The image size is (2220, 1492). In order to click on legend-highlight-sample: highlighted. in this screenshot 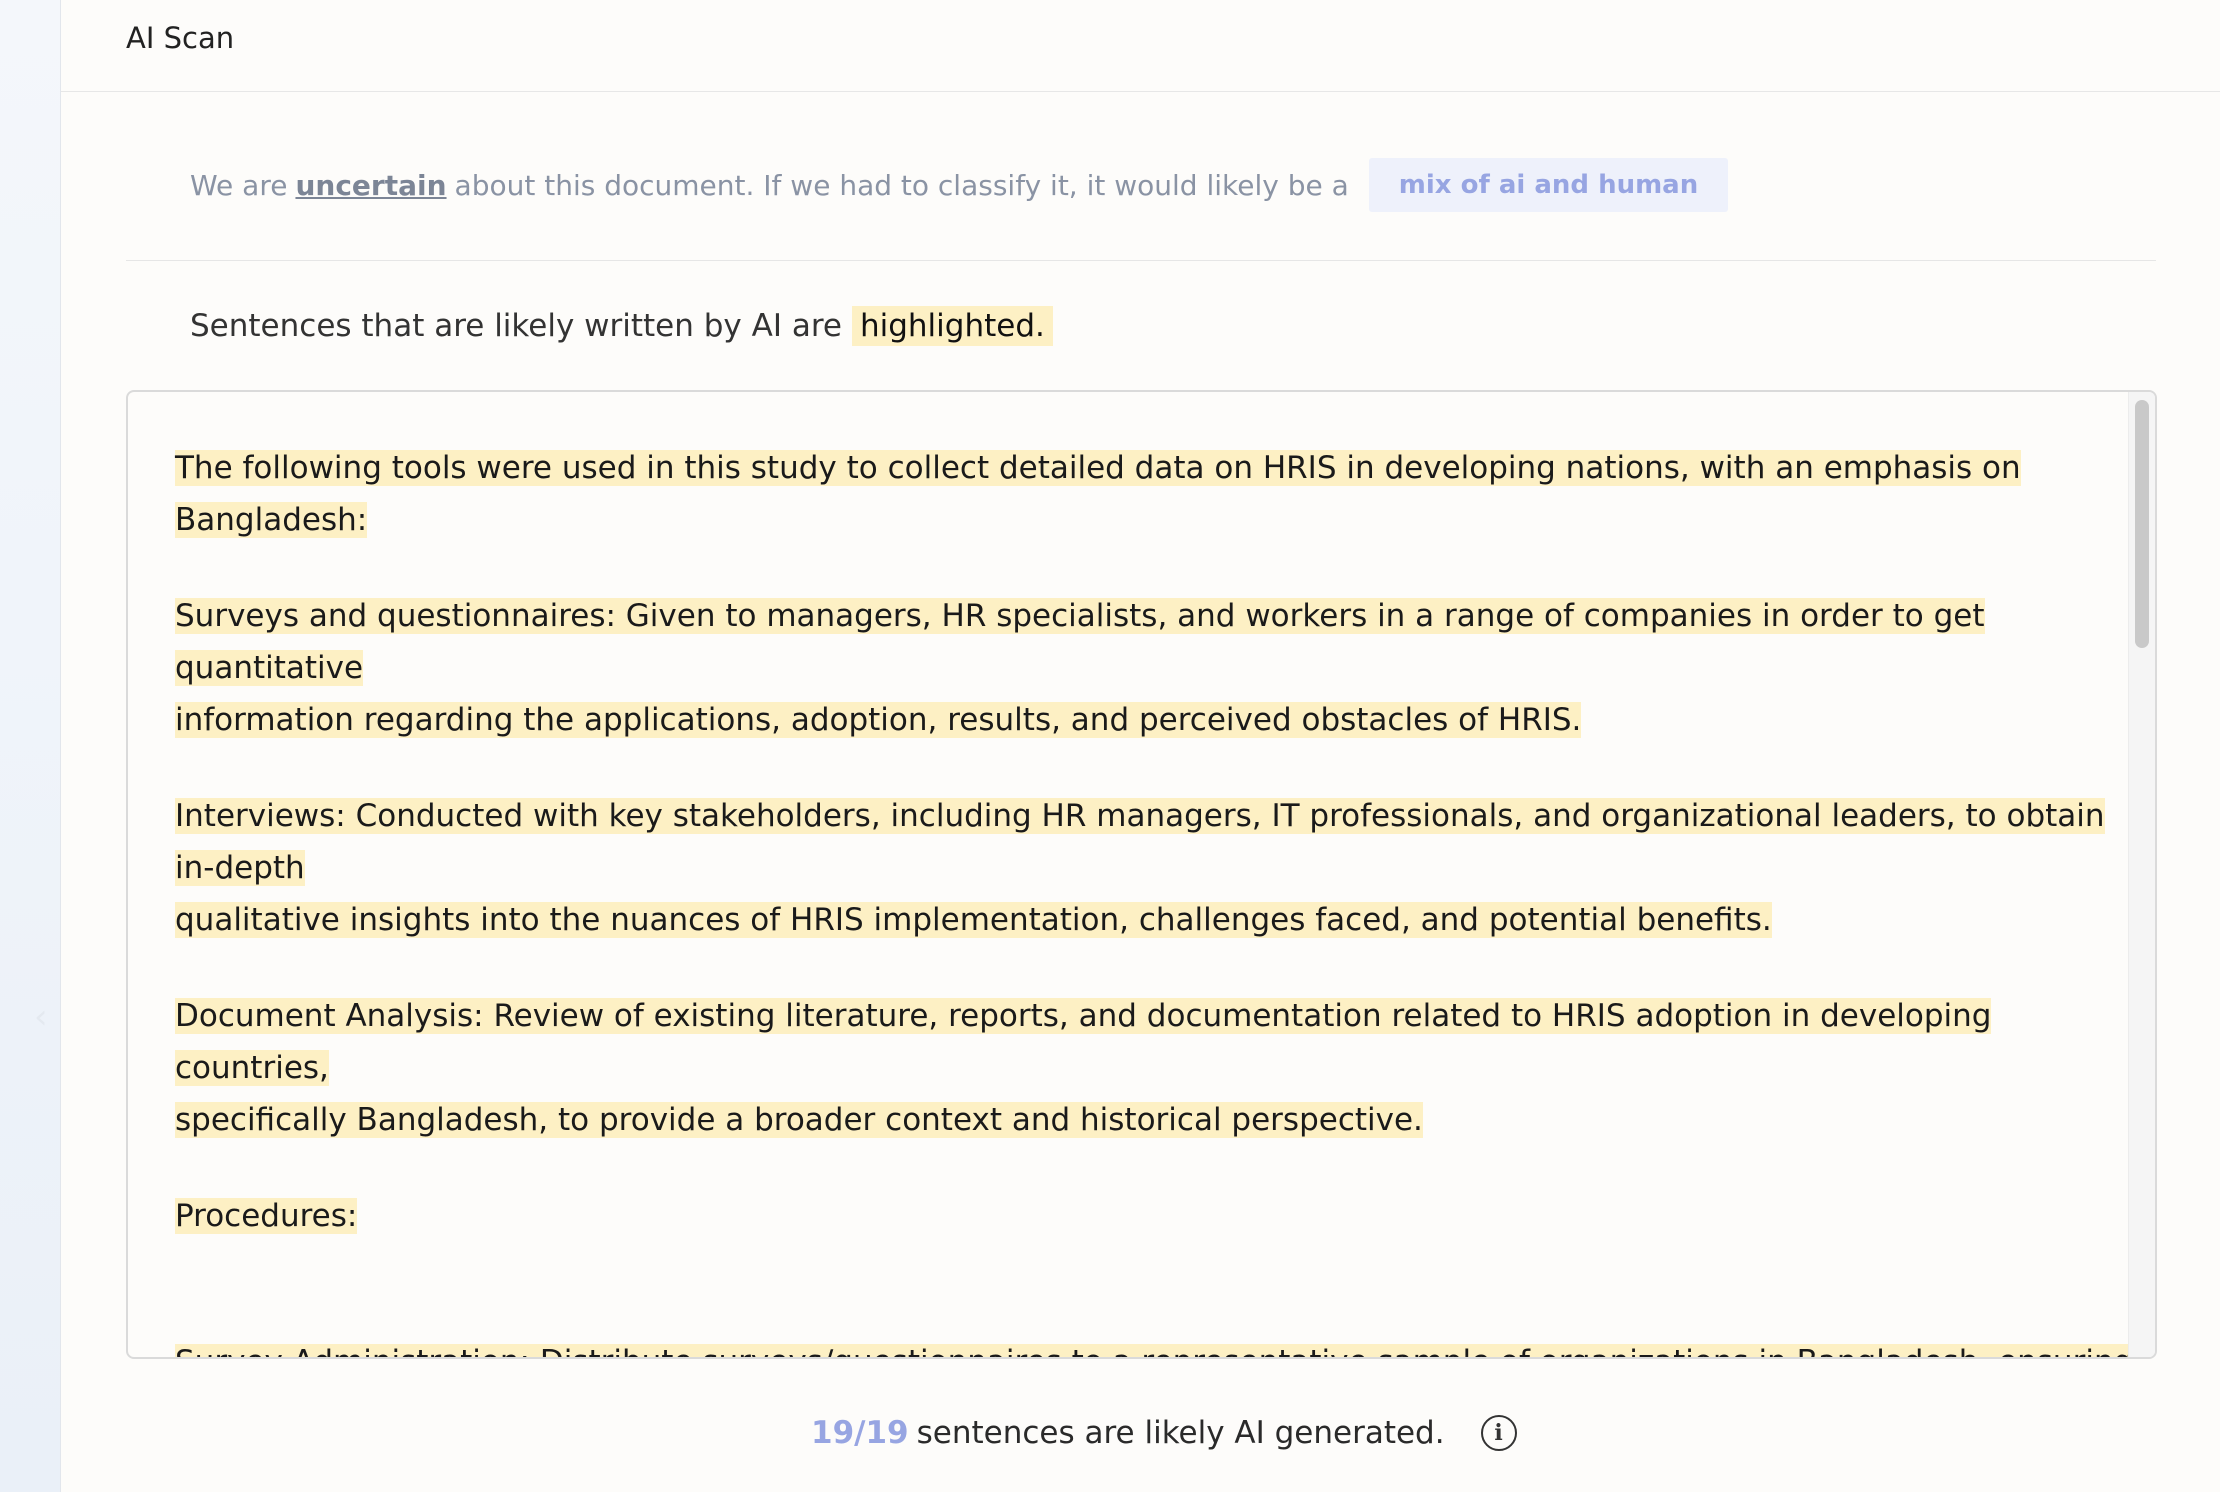, I will do `click(952, 326)`.